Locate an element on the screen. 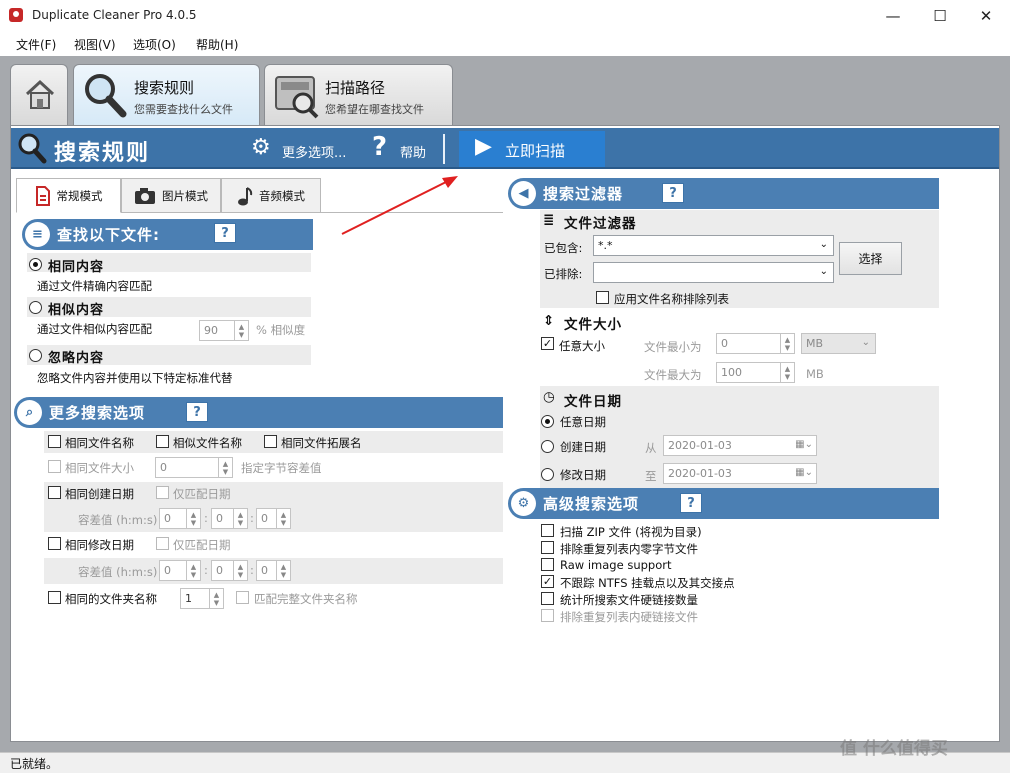 Image resolution: width=1010 pixels, height=773 pixels. file-size-title: 文件大小 is located at coordinates (593, 325).